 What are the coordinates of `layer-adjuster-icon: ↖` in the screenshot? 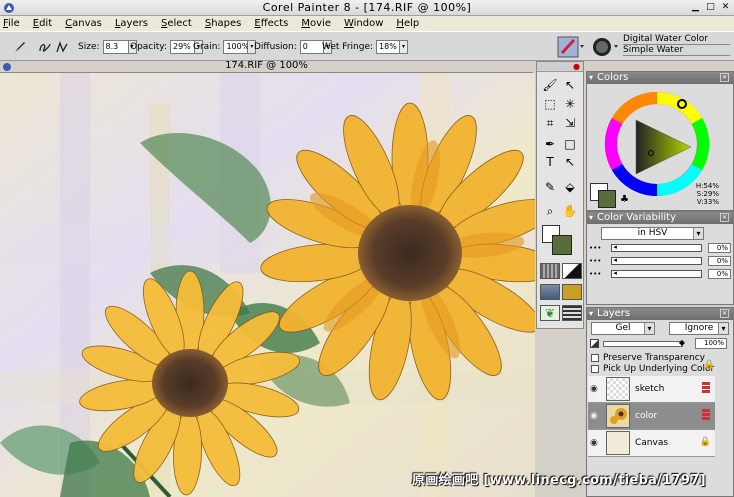 It's located at (570, 85).